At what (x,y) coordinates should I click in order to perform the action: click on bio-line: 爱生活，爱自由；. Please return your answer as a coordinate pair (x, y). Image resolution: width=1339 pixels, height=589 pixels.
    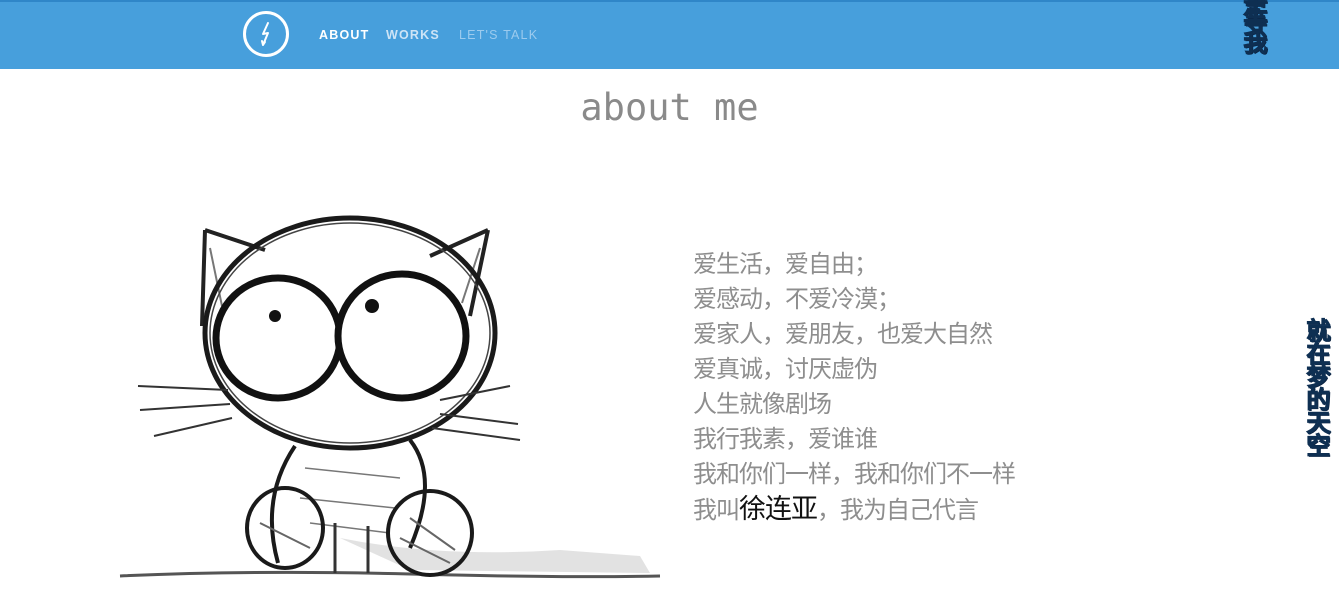
    Looking at the image, I should click on (785, 264).